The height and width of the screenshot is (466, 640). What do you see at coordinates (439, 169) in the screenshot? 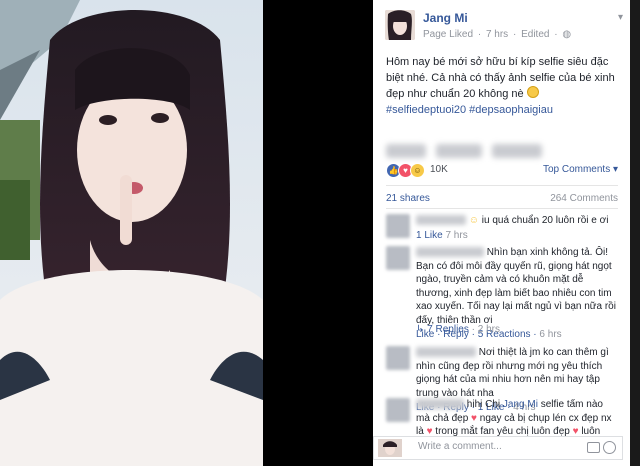
I see `reaction-count: 10K` at bounding box center [439, 169].